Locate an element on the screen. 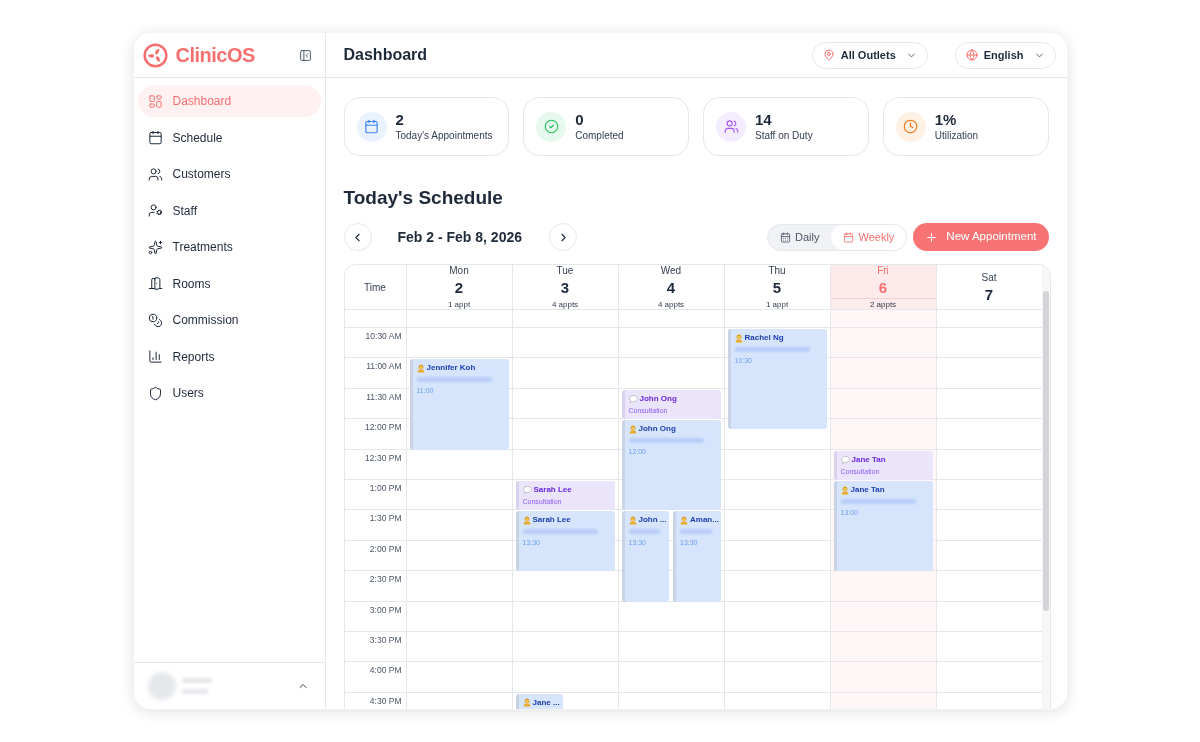  plus-icon is located at coordinates (932, 237).